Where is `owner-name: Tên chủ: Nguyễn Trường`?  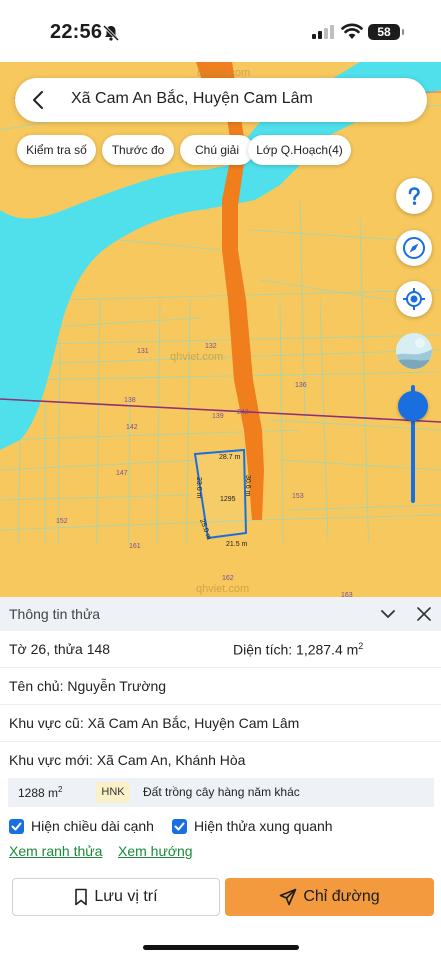
owner-name: Tên chủ: Nguyễn Trường is located at coordinates (88, 686).